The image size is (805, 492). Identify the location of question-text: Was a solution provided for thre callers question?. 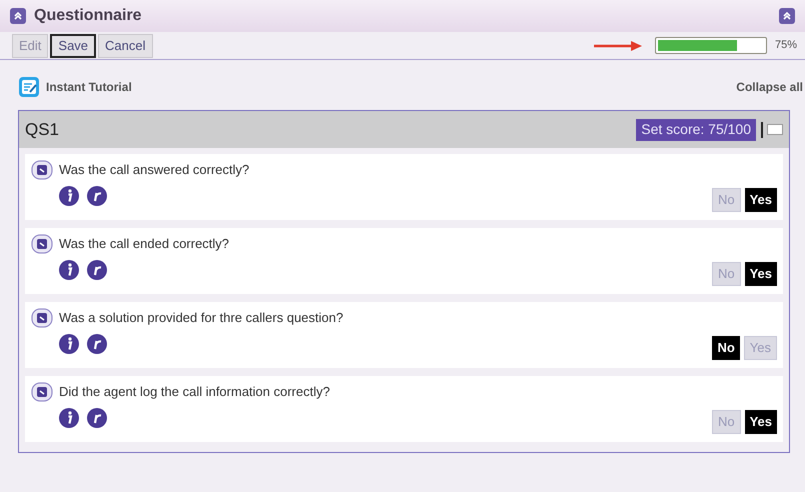
(201, 318).